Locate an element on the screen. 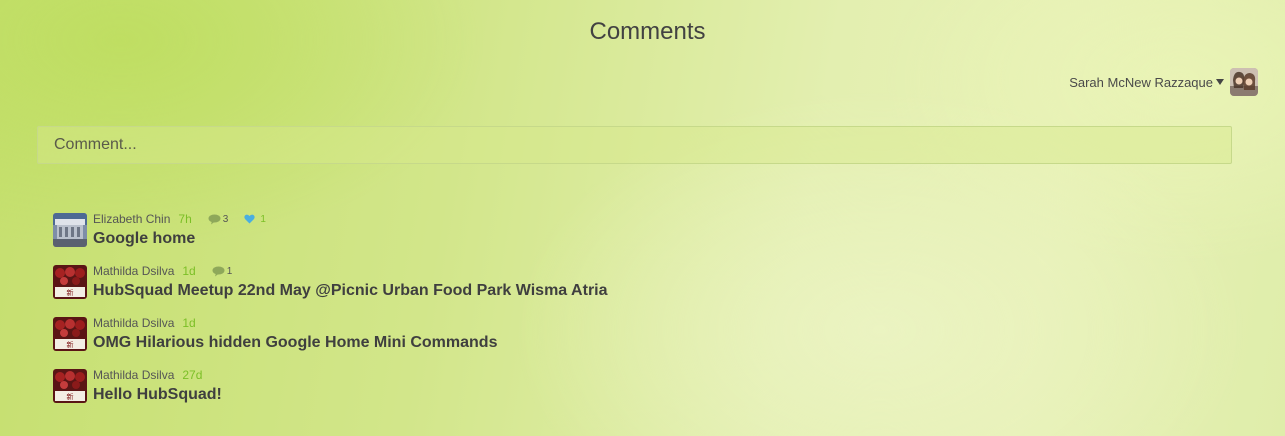 The width and height of the screenshot is (1285, 436). thread-meta: Mathilda Dsilva 27d is located at coordinates (157, 375).